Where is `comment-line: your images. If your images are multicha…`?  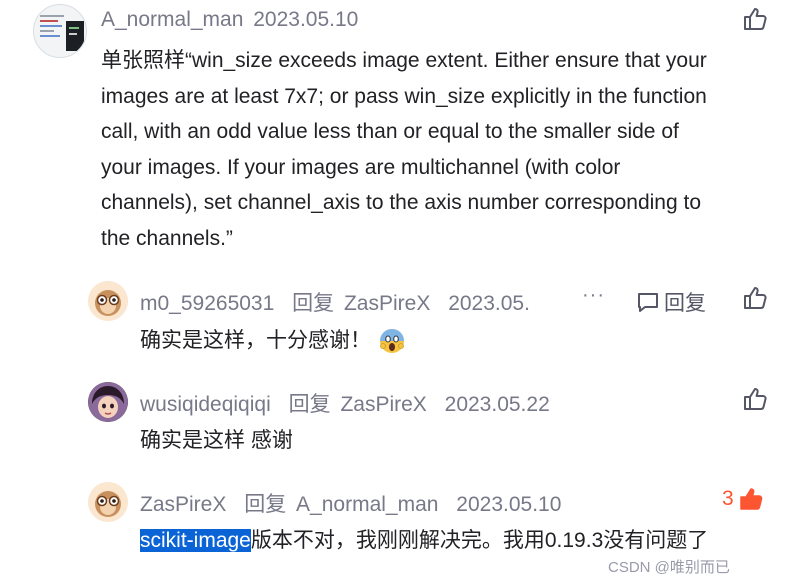
comment-line: your images. If your images are multicha… is located at coordinates (361, 167).